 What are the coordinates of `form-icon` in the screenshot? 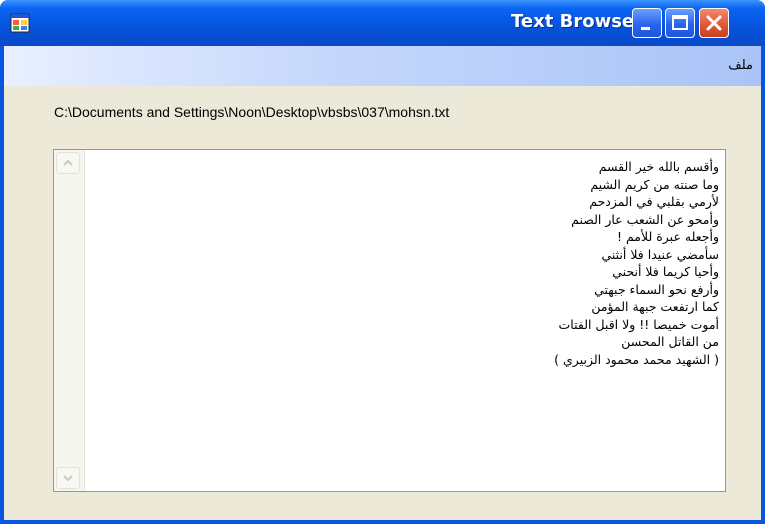 It's located at (20, 23).